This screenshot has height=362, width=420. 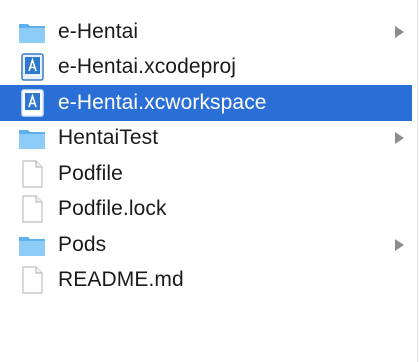 I want to click on item-label: e-Hentai.xcworkspace, so click(x=162, y=102).